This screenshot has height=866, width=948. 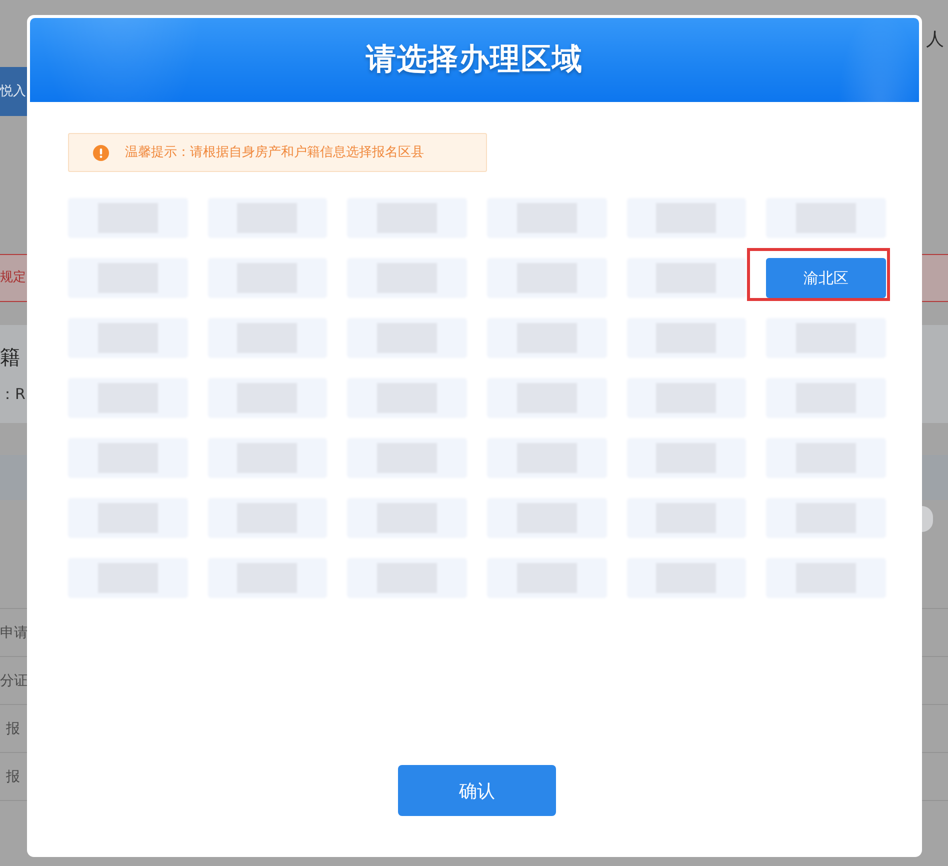 What do you see at coordinates (101, 152) in the screenshot?
I see `warning-icon` at bounding box center [101, 152].